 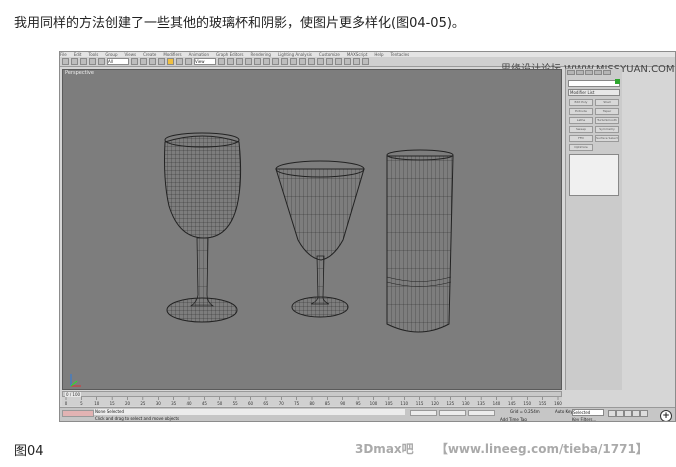 What do you see at coordinates (501, 448) in the screenshot?
I see `source-credit: 3Dmax吧 【www.lineeg.com/tieba/1771】` at bounding box center [501, 448].